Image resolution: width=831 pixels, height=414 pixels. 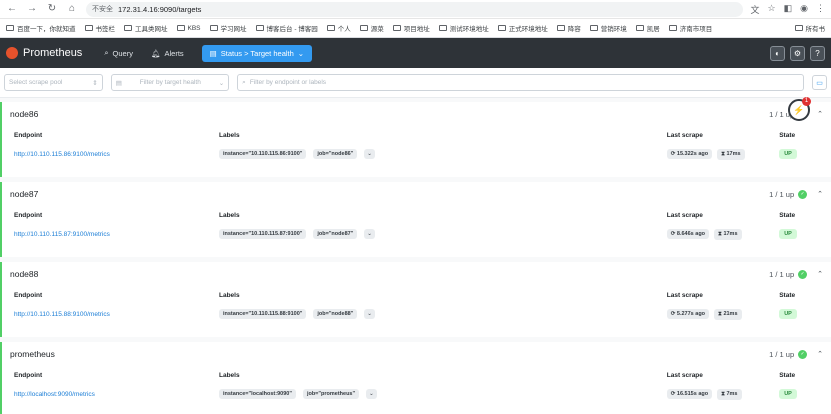 I want to click on back-icon: ←, so click(x=12, y=9).